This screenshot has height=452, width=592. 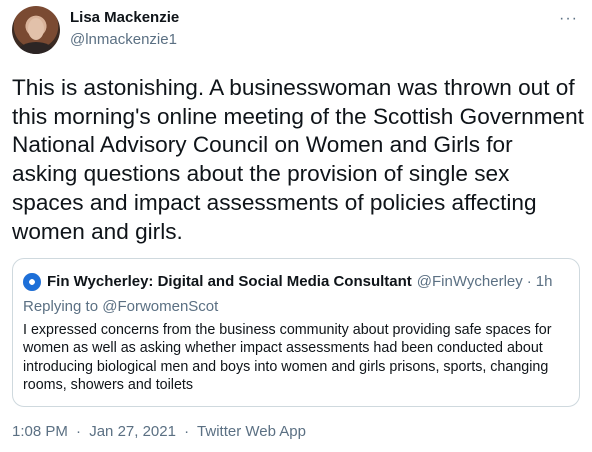 I want to click on replying-to-mention: @ForwomenScot, so click(x=160, y=306).